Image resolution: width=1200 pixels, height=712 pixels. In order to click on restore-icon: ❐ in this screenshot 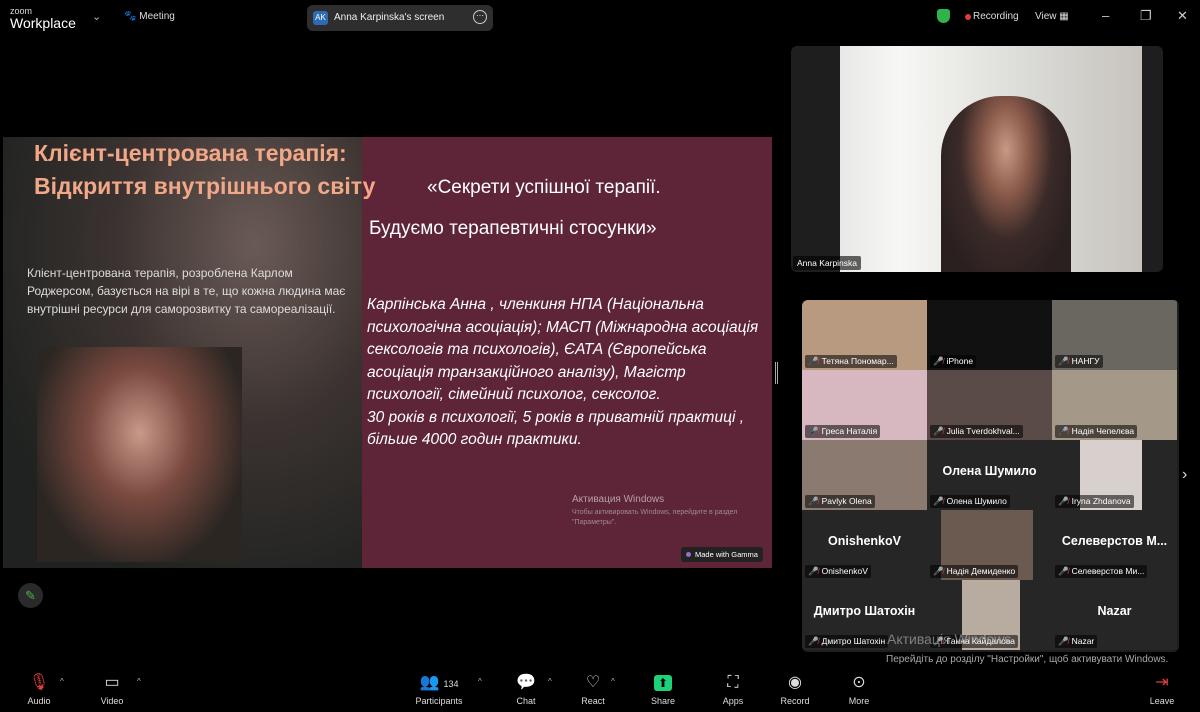, I will do `click(1146, 16)`.